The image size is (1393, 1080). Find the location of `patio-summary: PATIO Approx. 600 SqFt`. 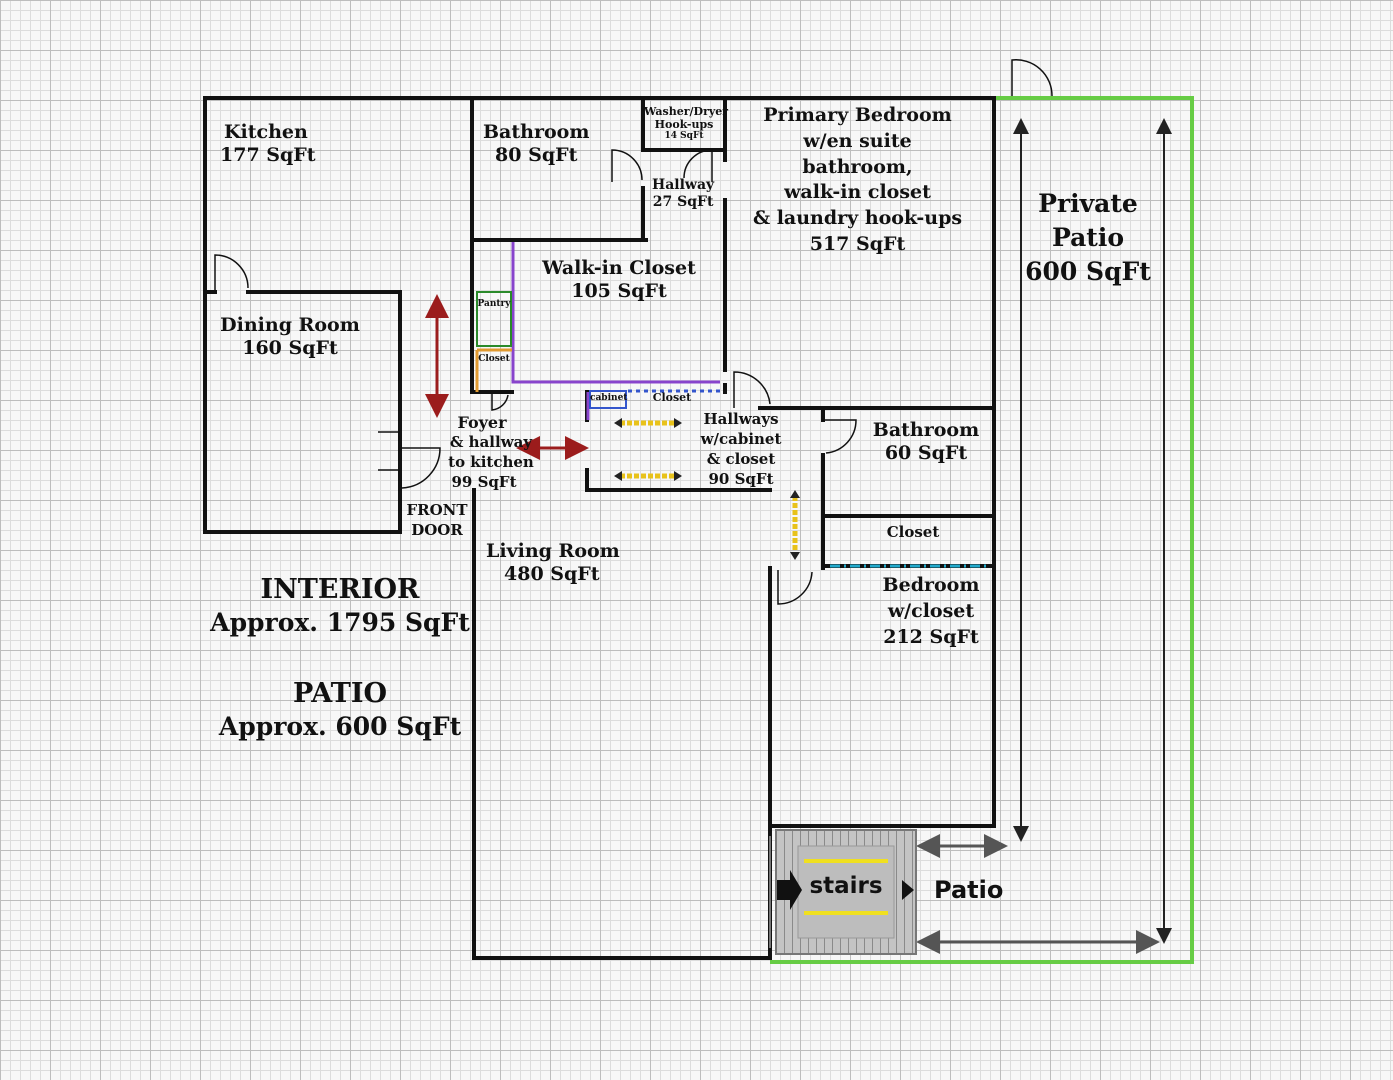

patio-summary: PATIO Approx. 600 SqFt is located at coordinates (340, 710).